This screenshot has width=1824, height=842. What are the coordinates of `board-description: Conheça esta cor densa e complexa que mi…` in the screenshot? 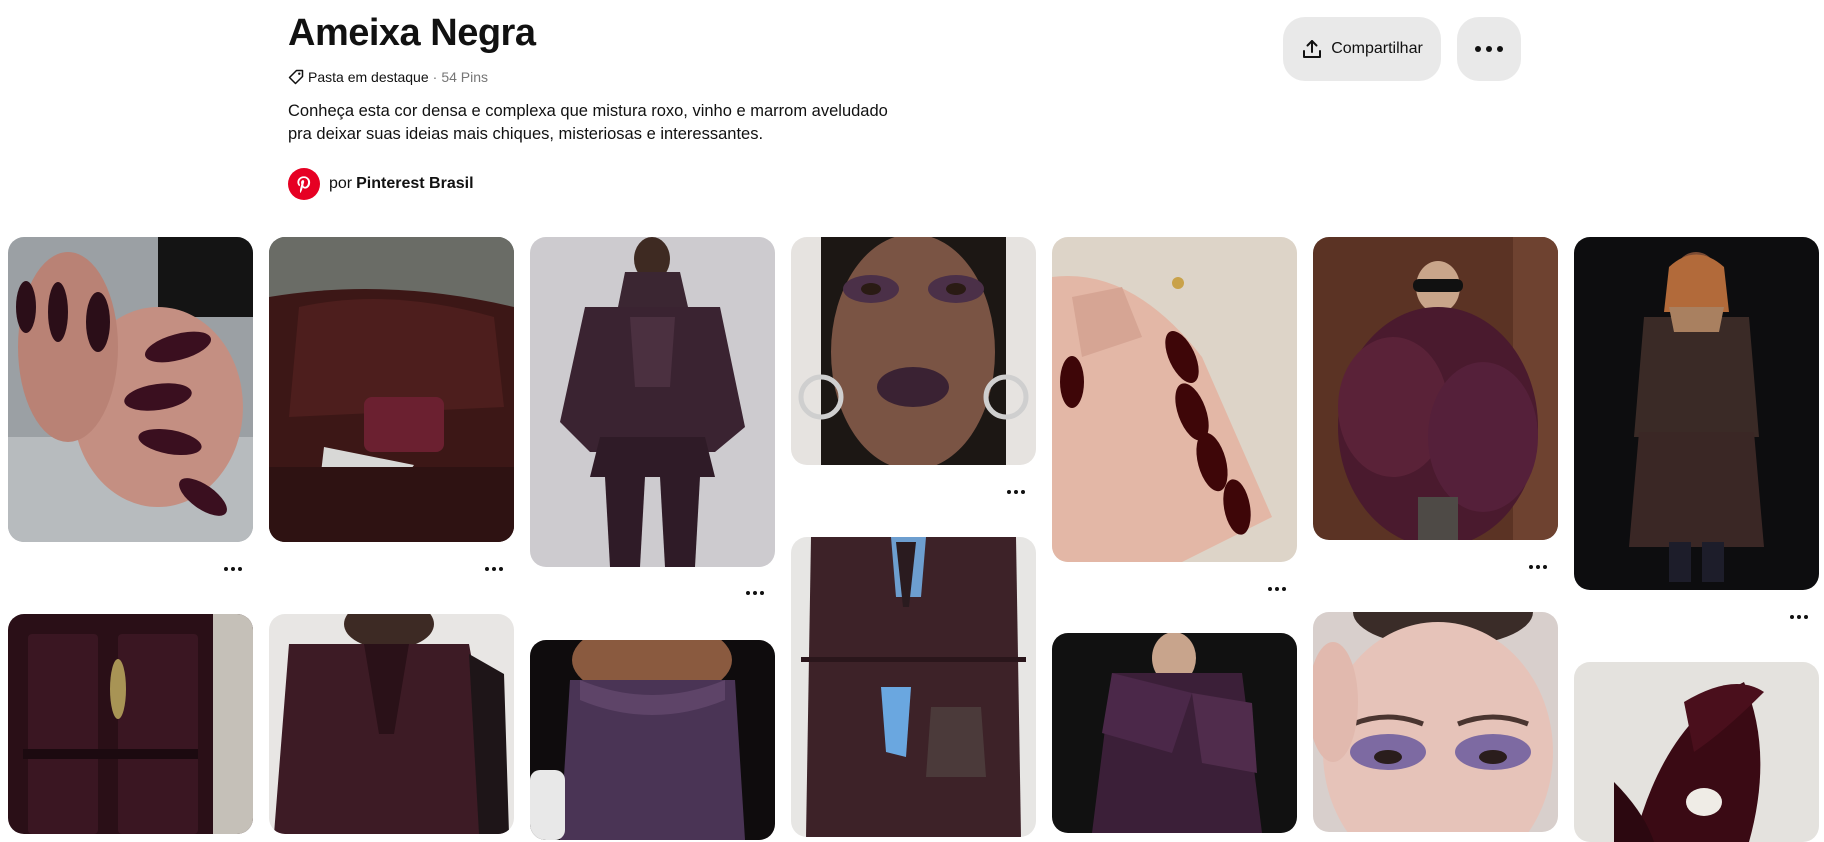 It's located at (608, 123).